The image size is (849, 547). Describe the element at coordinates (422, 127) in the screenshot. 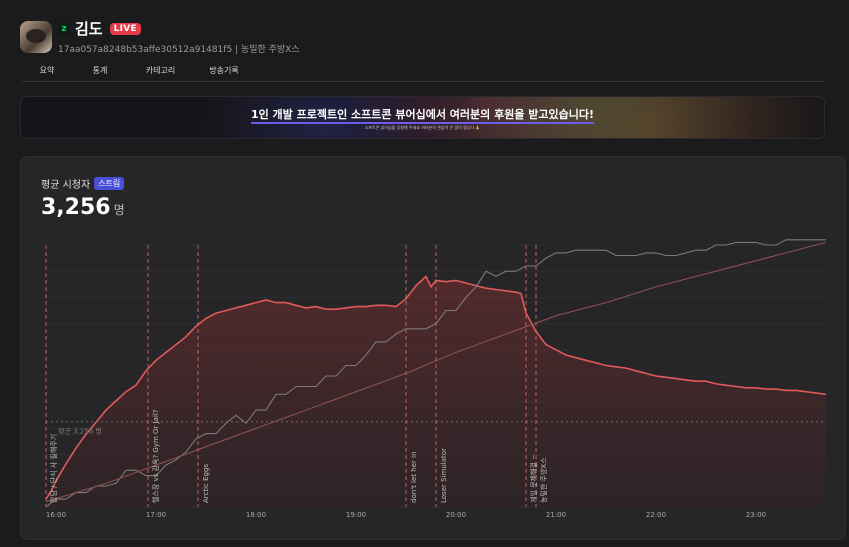

I see `banner-subtitle: 소프트콘 뷰어십을 응원해 주세요 여러분의 관심이 큰 힘이 됩니다 🙏` at that location.